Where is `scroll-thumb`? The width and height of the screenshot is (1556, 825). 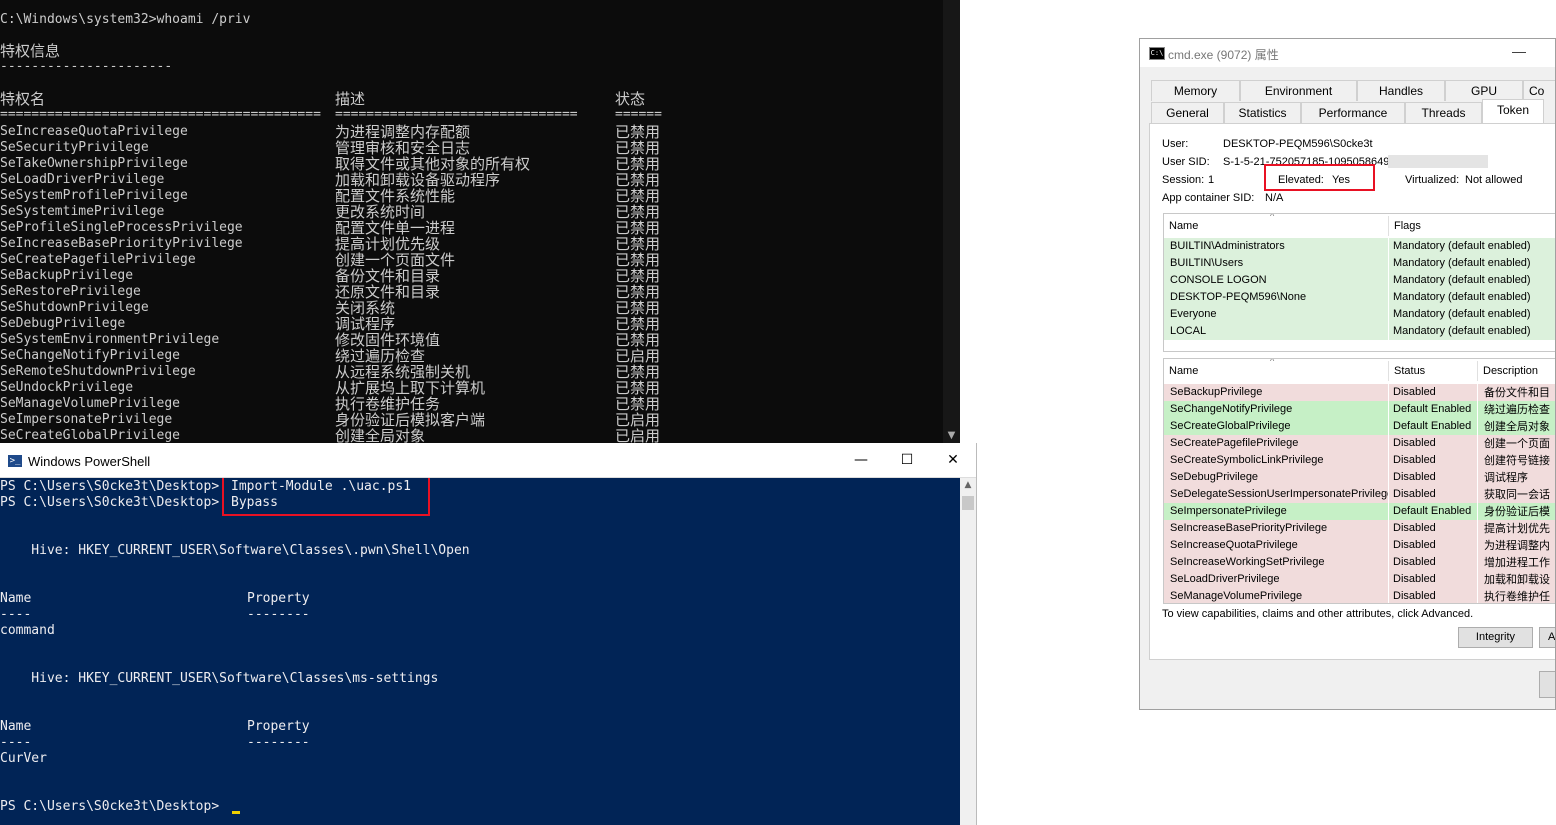
scroll-thumb is located at coordinates (968, 503).